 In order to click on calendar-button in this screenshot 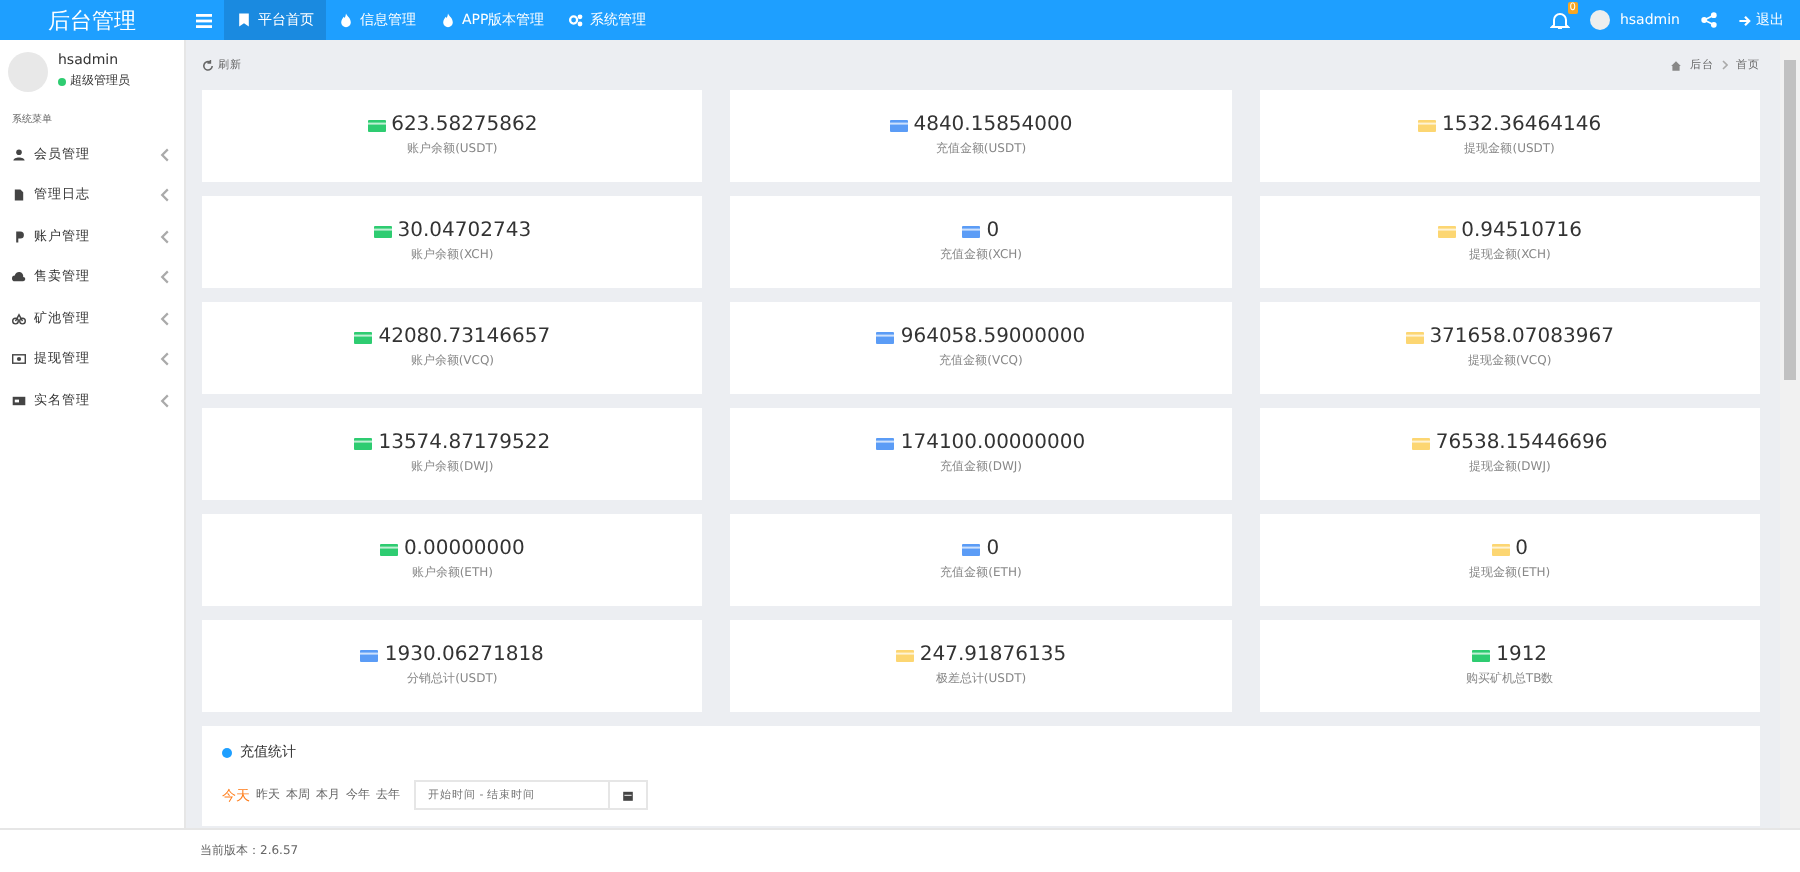, I will do `click(629, 795)`.